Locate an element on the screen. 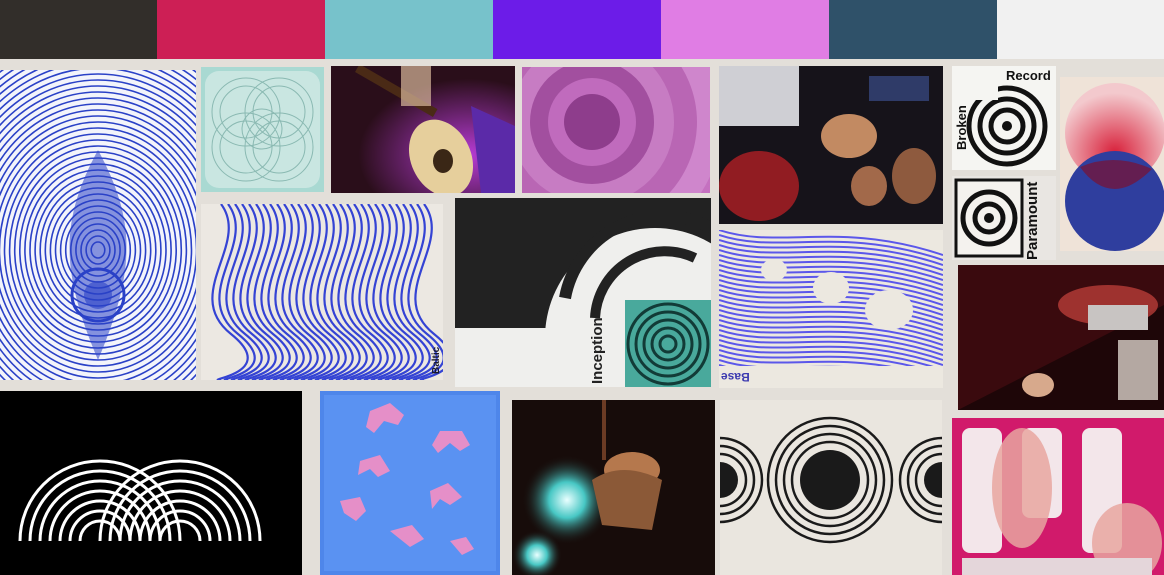 This screenshot has width=1164, height=575. drummer-photo is located at coordinates (613, 487).